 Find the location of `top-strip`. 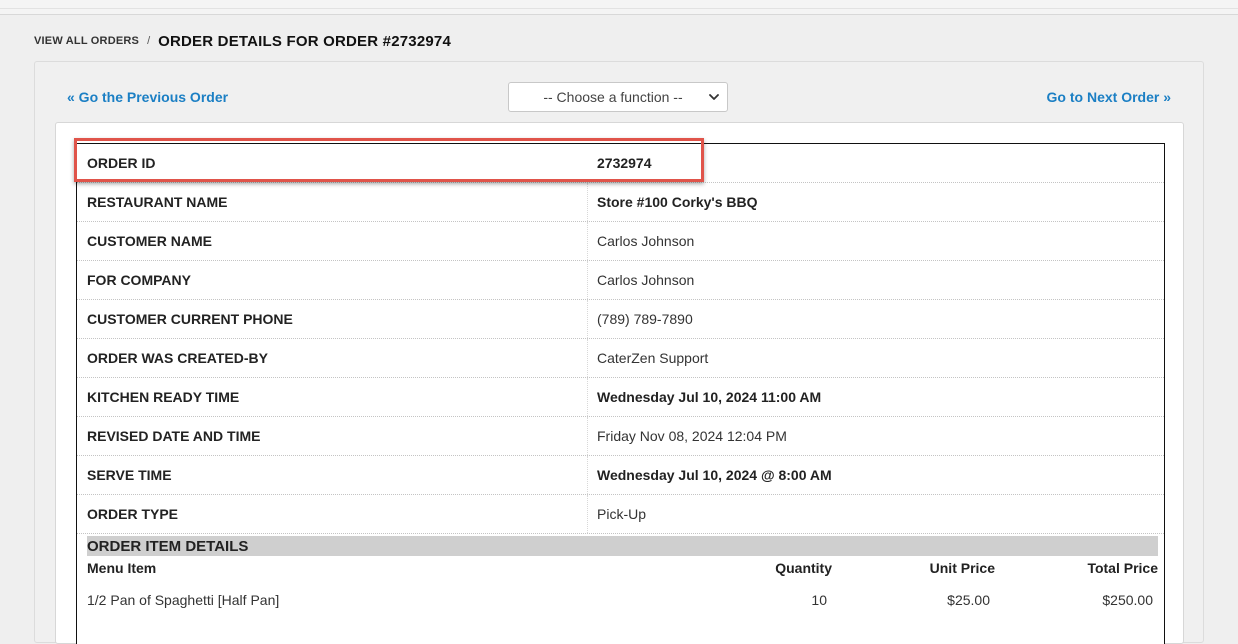

top-strip is located at coordinates (619, 7).